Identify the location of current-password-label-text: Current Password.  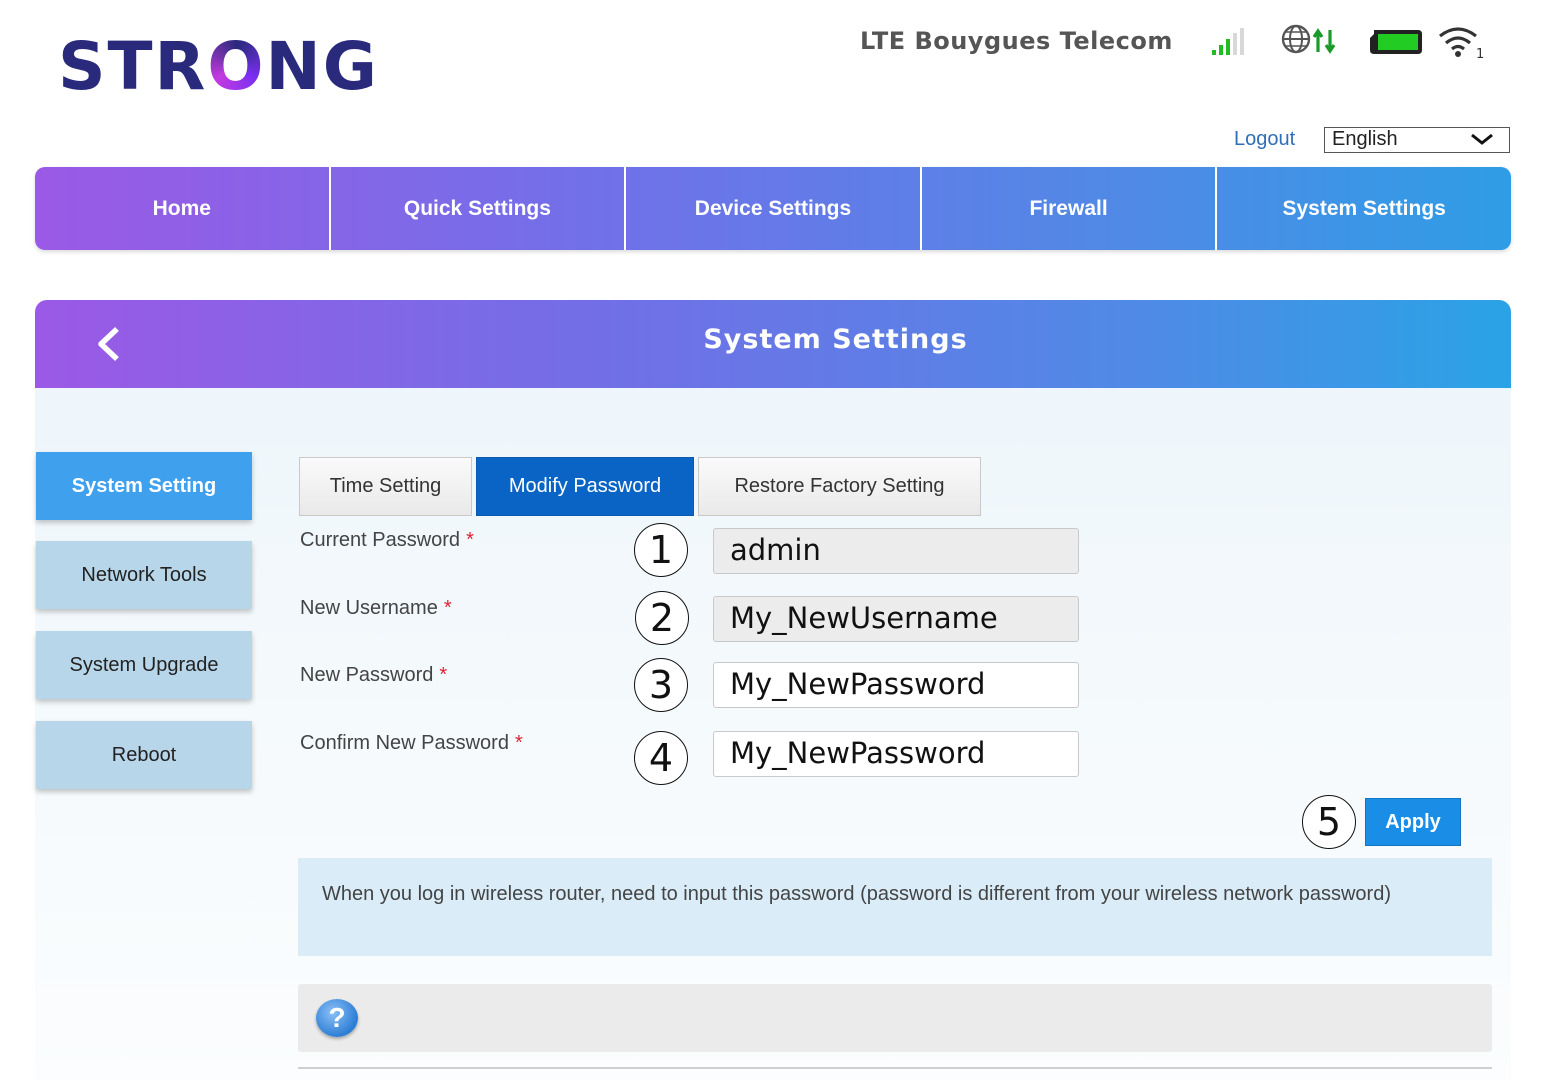
(380, 540).